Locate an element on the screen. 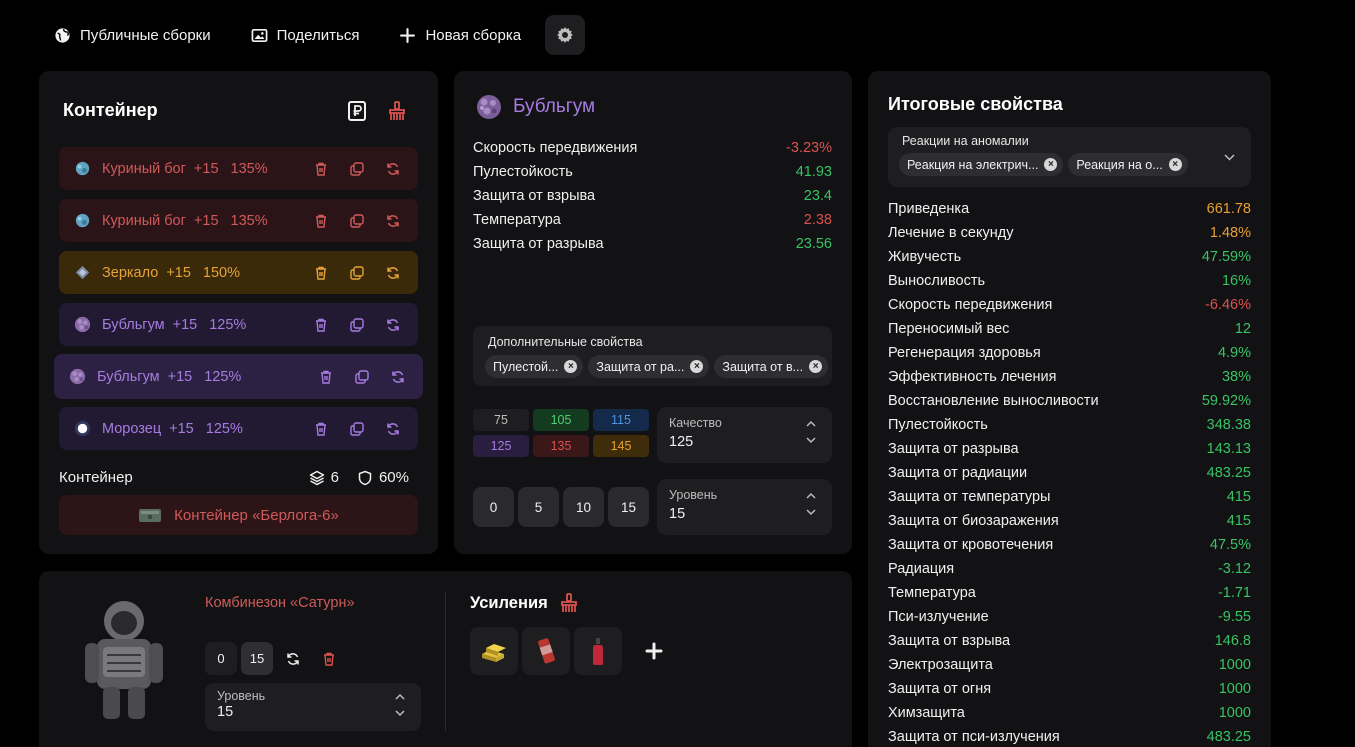  add-upgrade-button is located at coordinates (654, 651).